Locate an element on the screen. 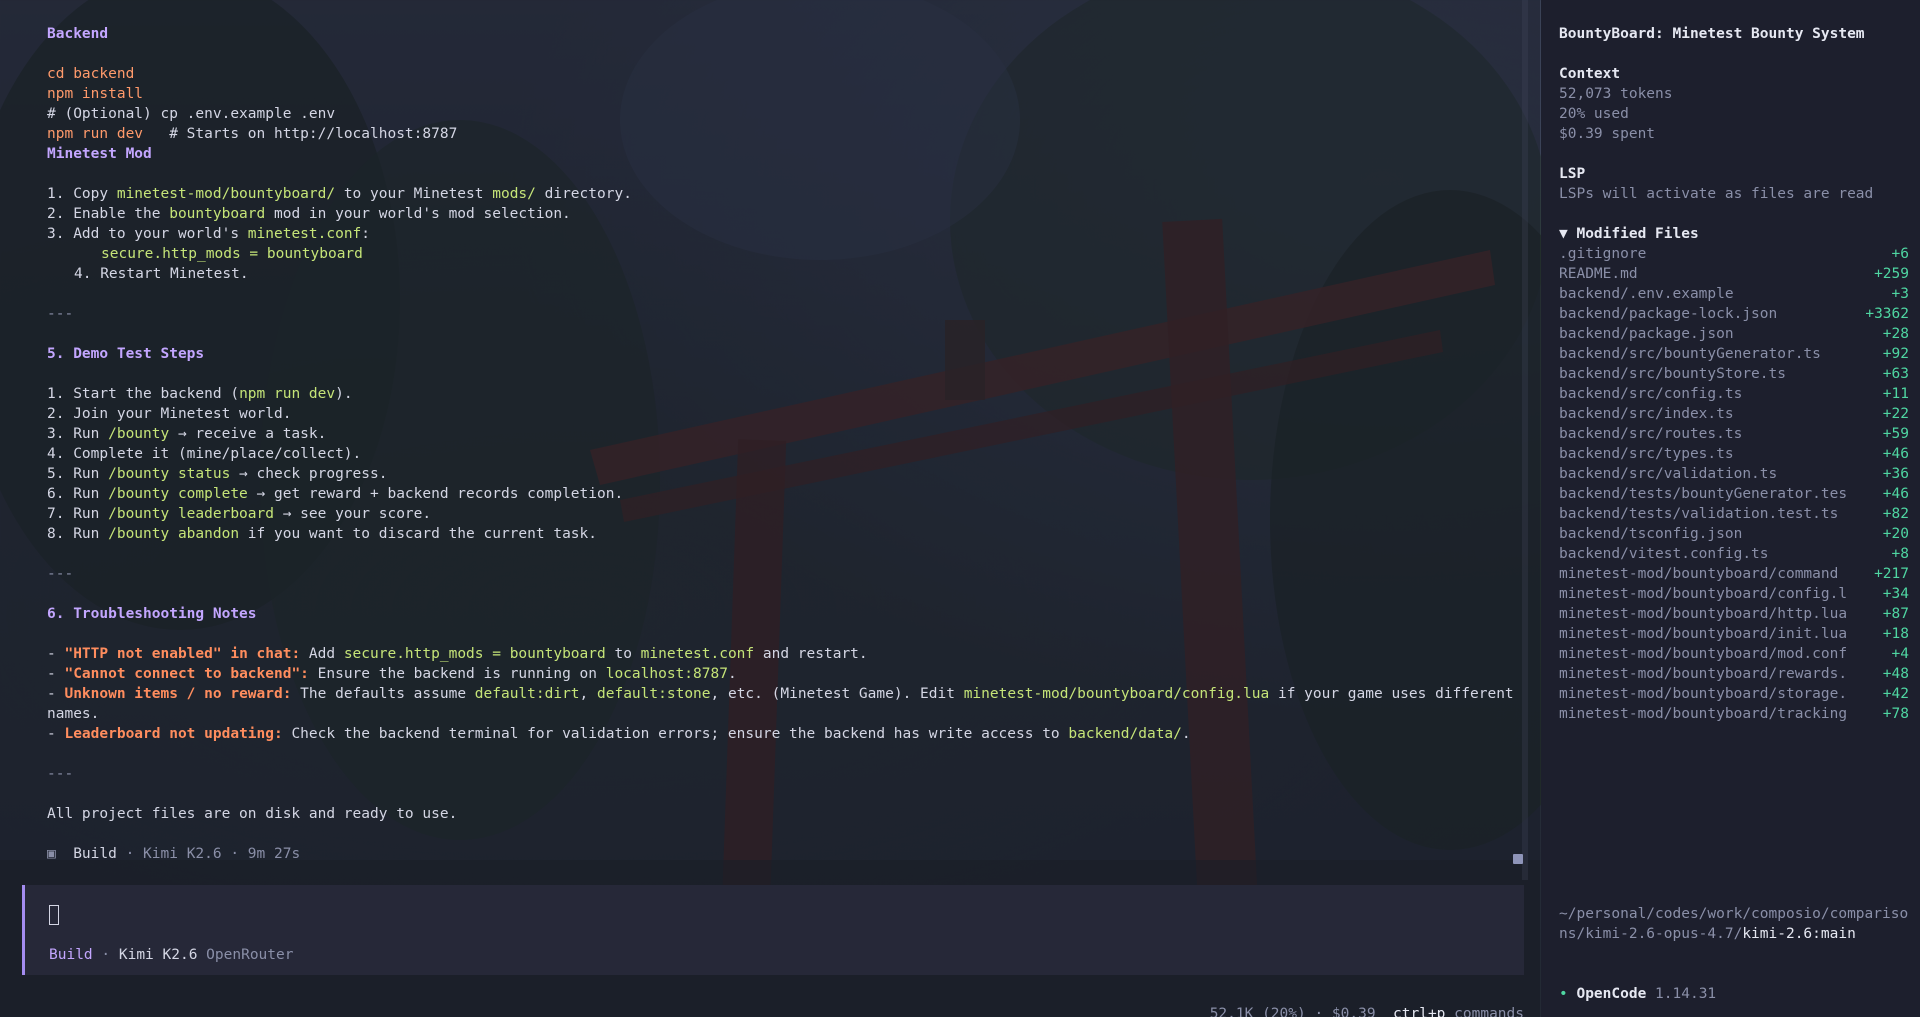 The height and width of the screenshot is (1017, 1920). modified-file-row: backend/src/index.ts +22 is located at coordinates (1734, 414).